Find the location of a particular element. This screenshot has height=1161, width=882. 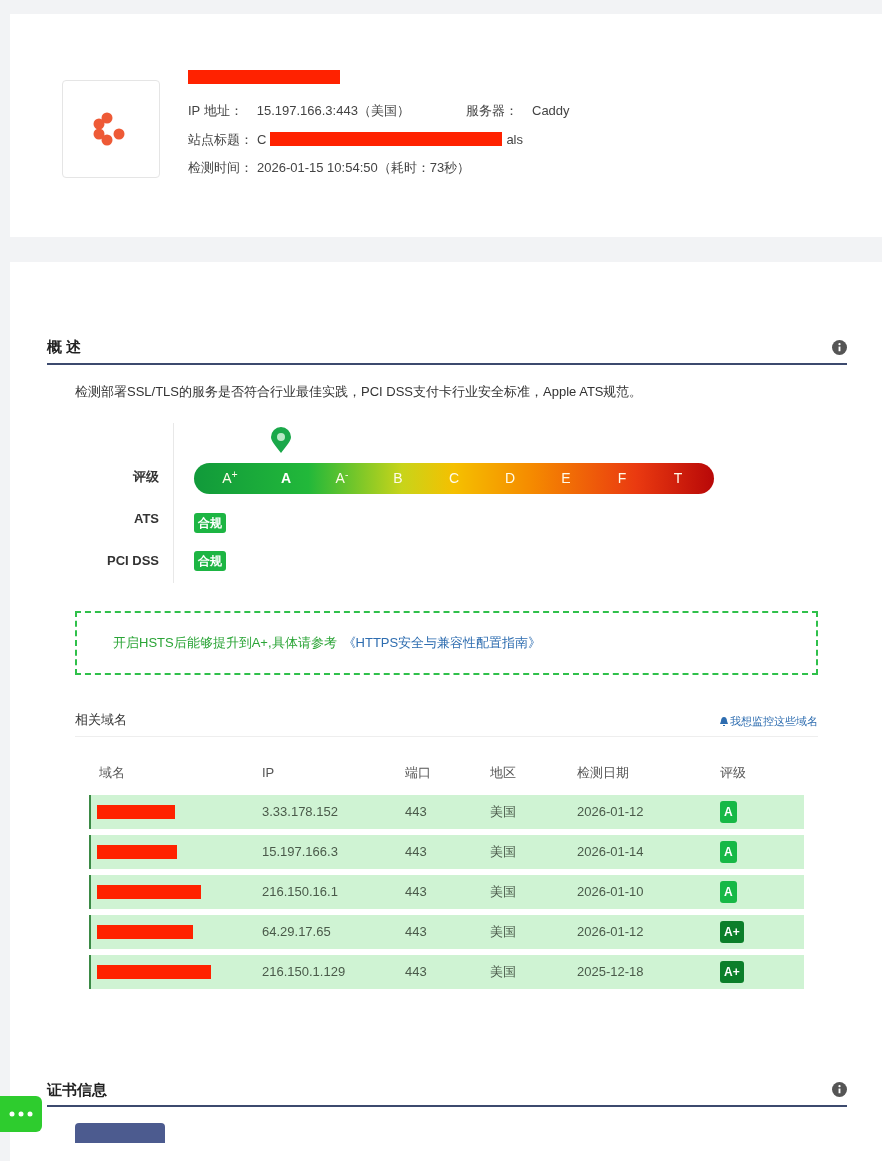

location-pin-icon is located at coordinates (280, 440).